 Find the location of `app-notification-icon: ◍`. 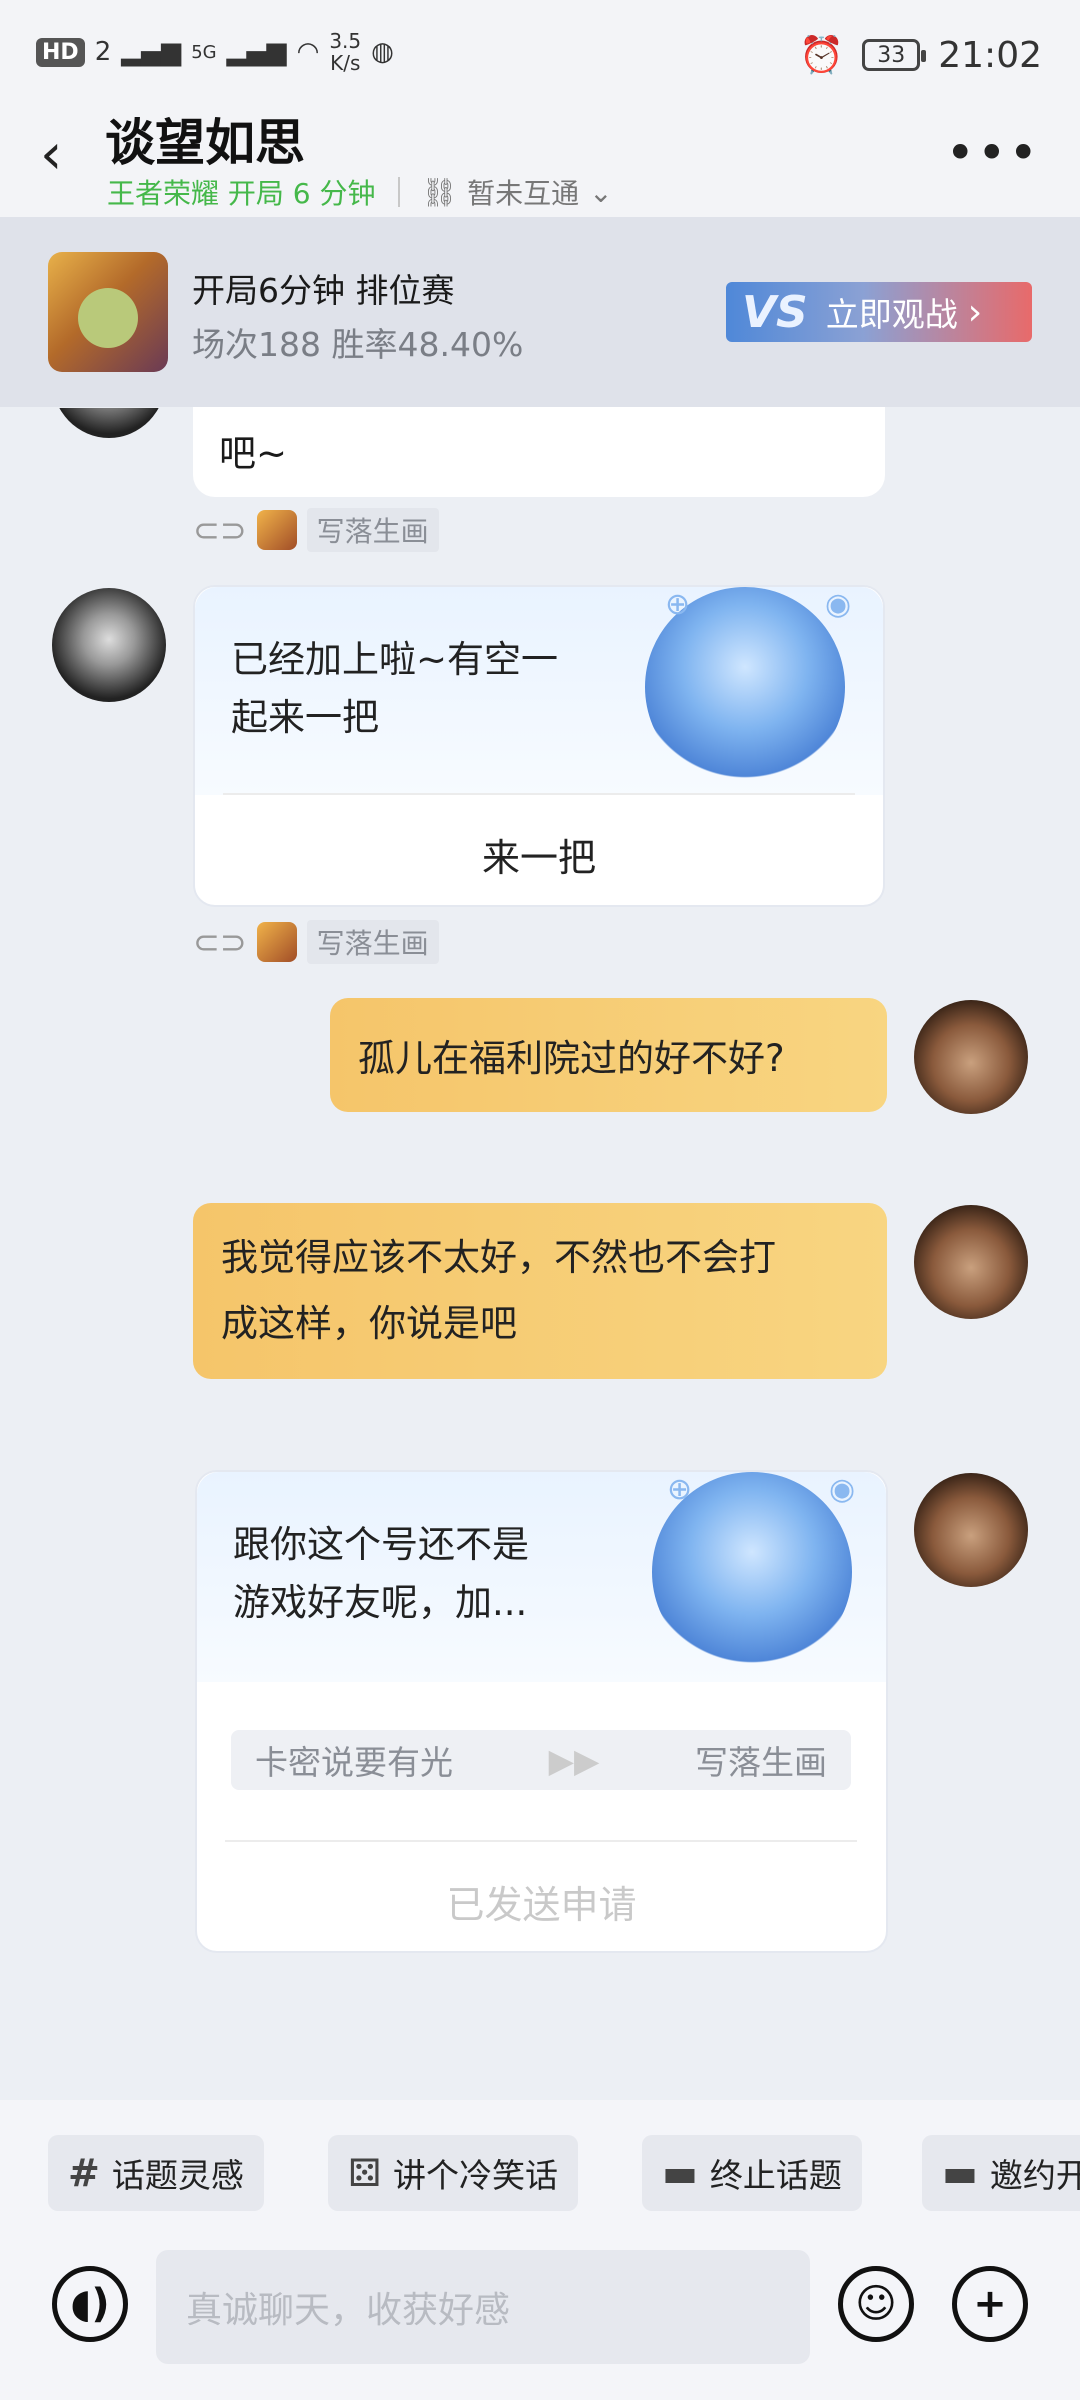

app-notification-icon: ◍ is located at coordinates (382, 52).